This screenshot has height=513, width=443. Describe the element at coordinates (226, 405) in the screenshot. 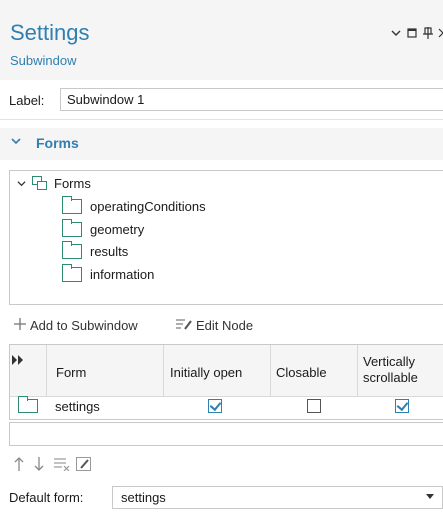

I see `table-row: settings` at that location.